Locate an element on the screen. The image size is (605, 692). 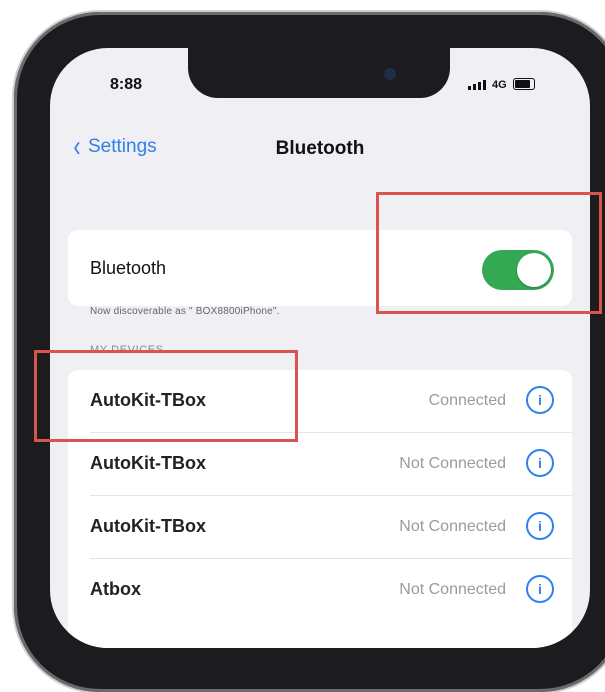
device-name: Atbox is located at coordinates (115, 589).